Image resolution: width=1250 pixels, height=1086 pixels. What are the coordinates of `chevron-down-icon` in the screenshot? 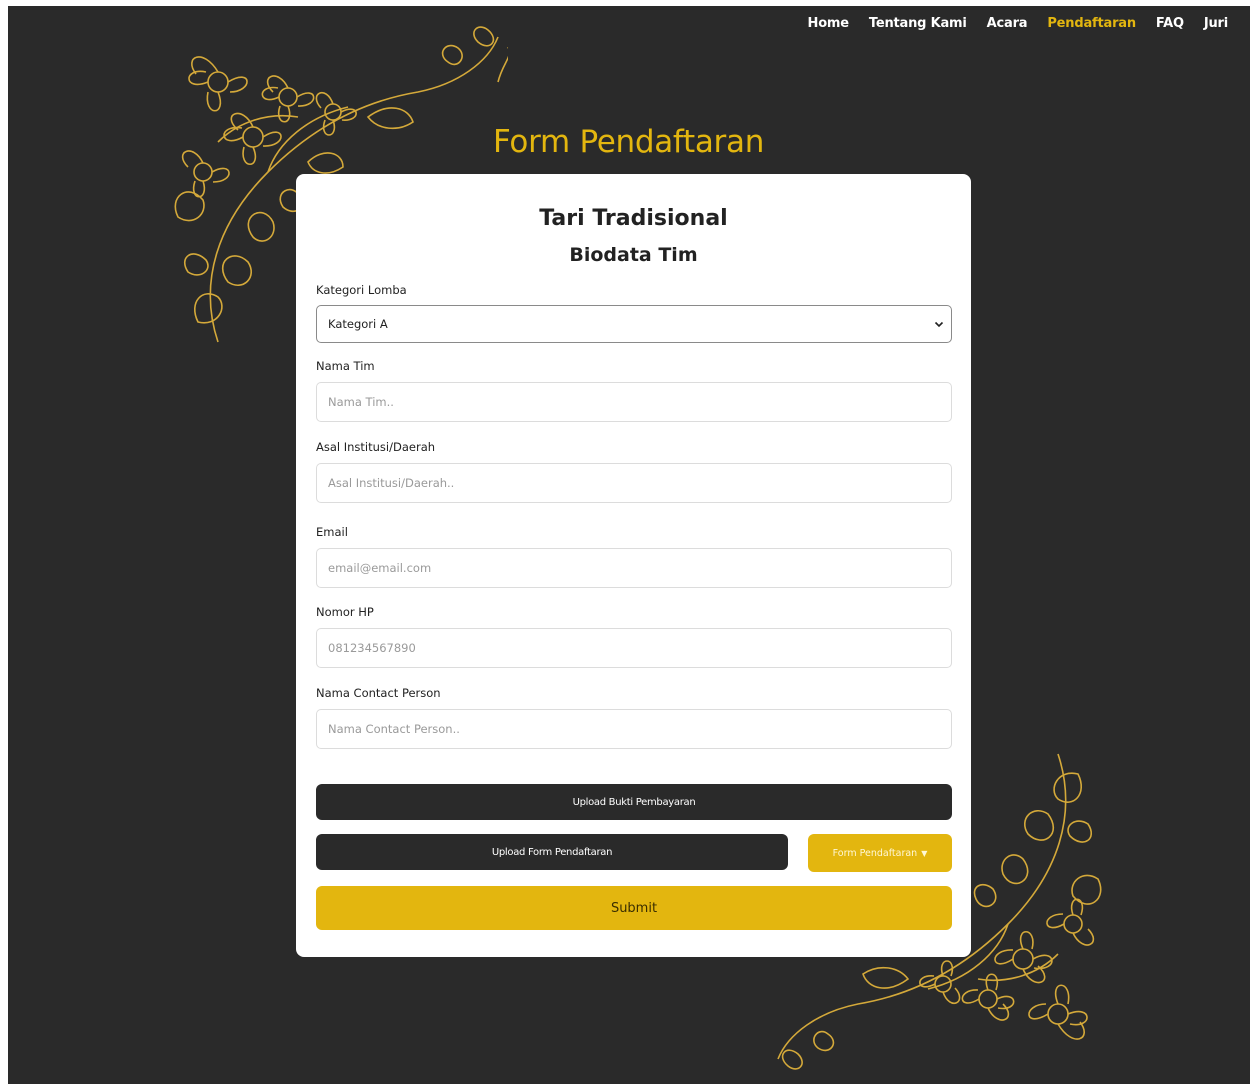 It's located at (939, 324).